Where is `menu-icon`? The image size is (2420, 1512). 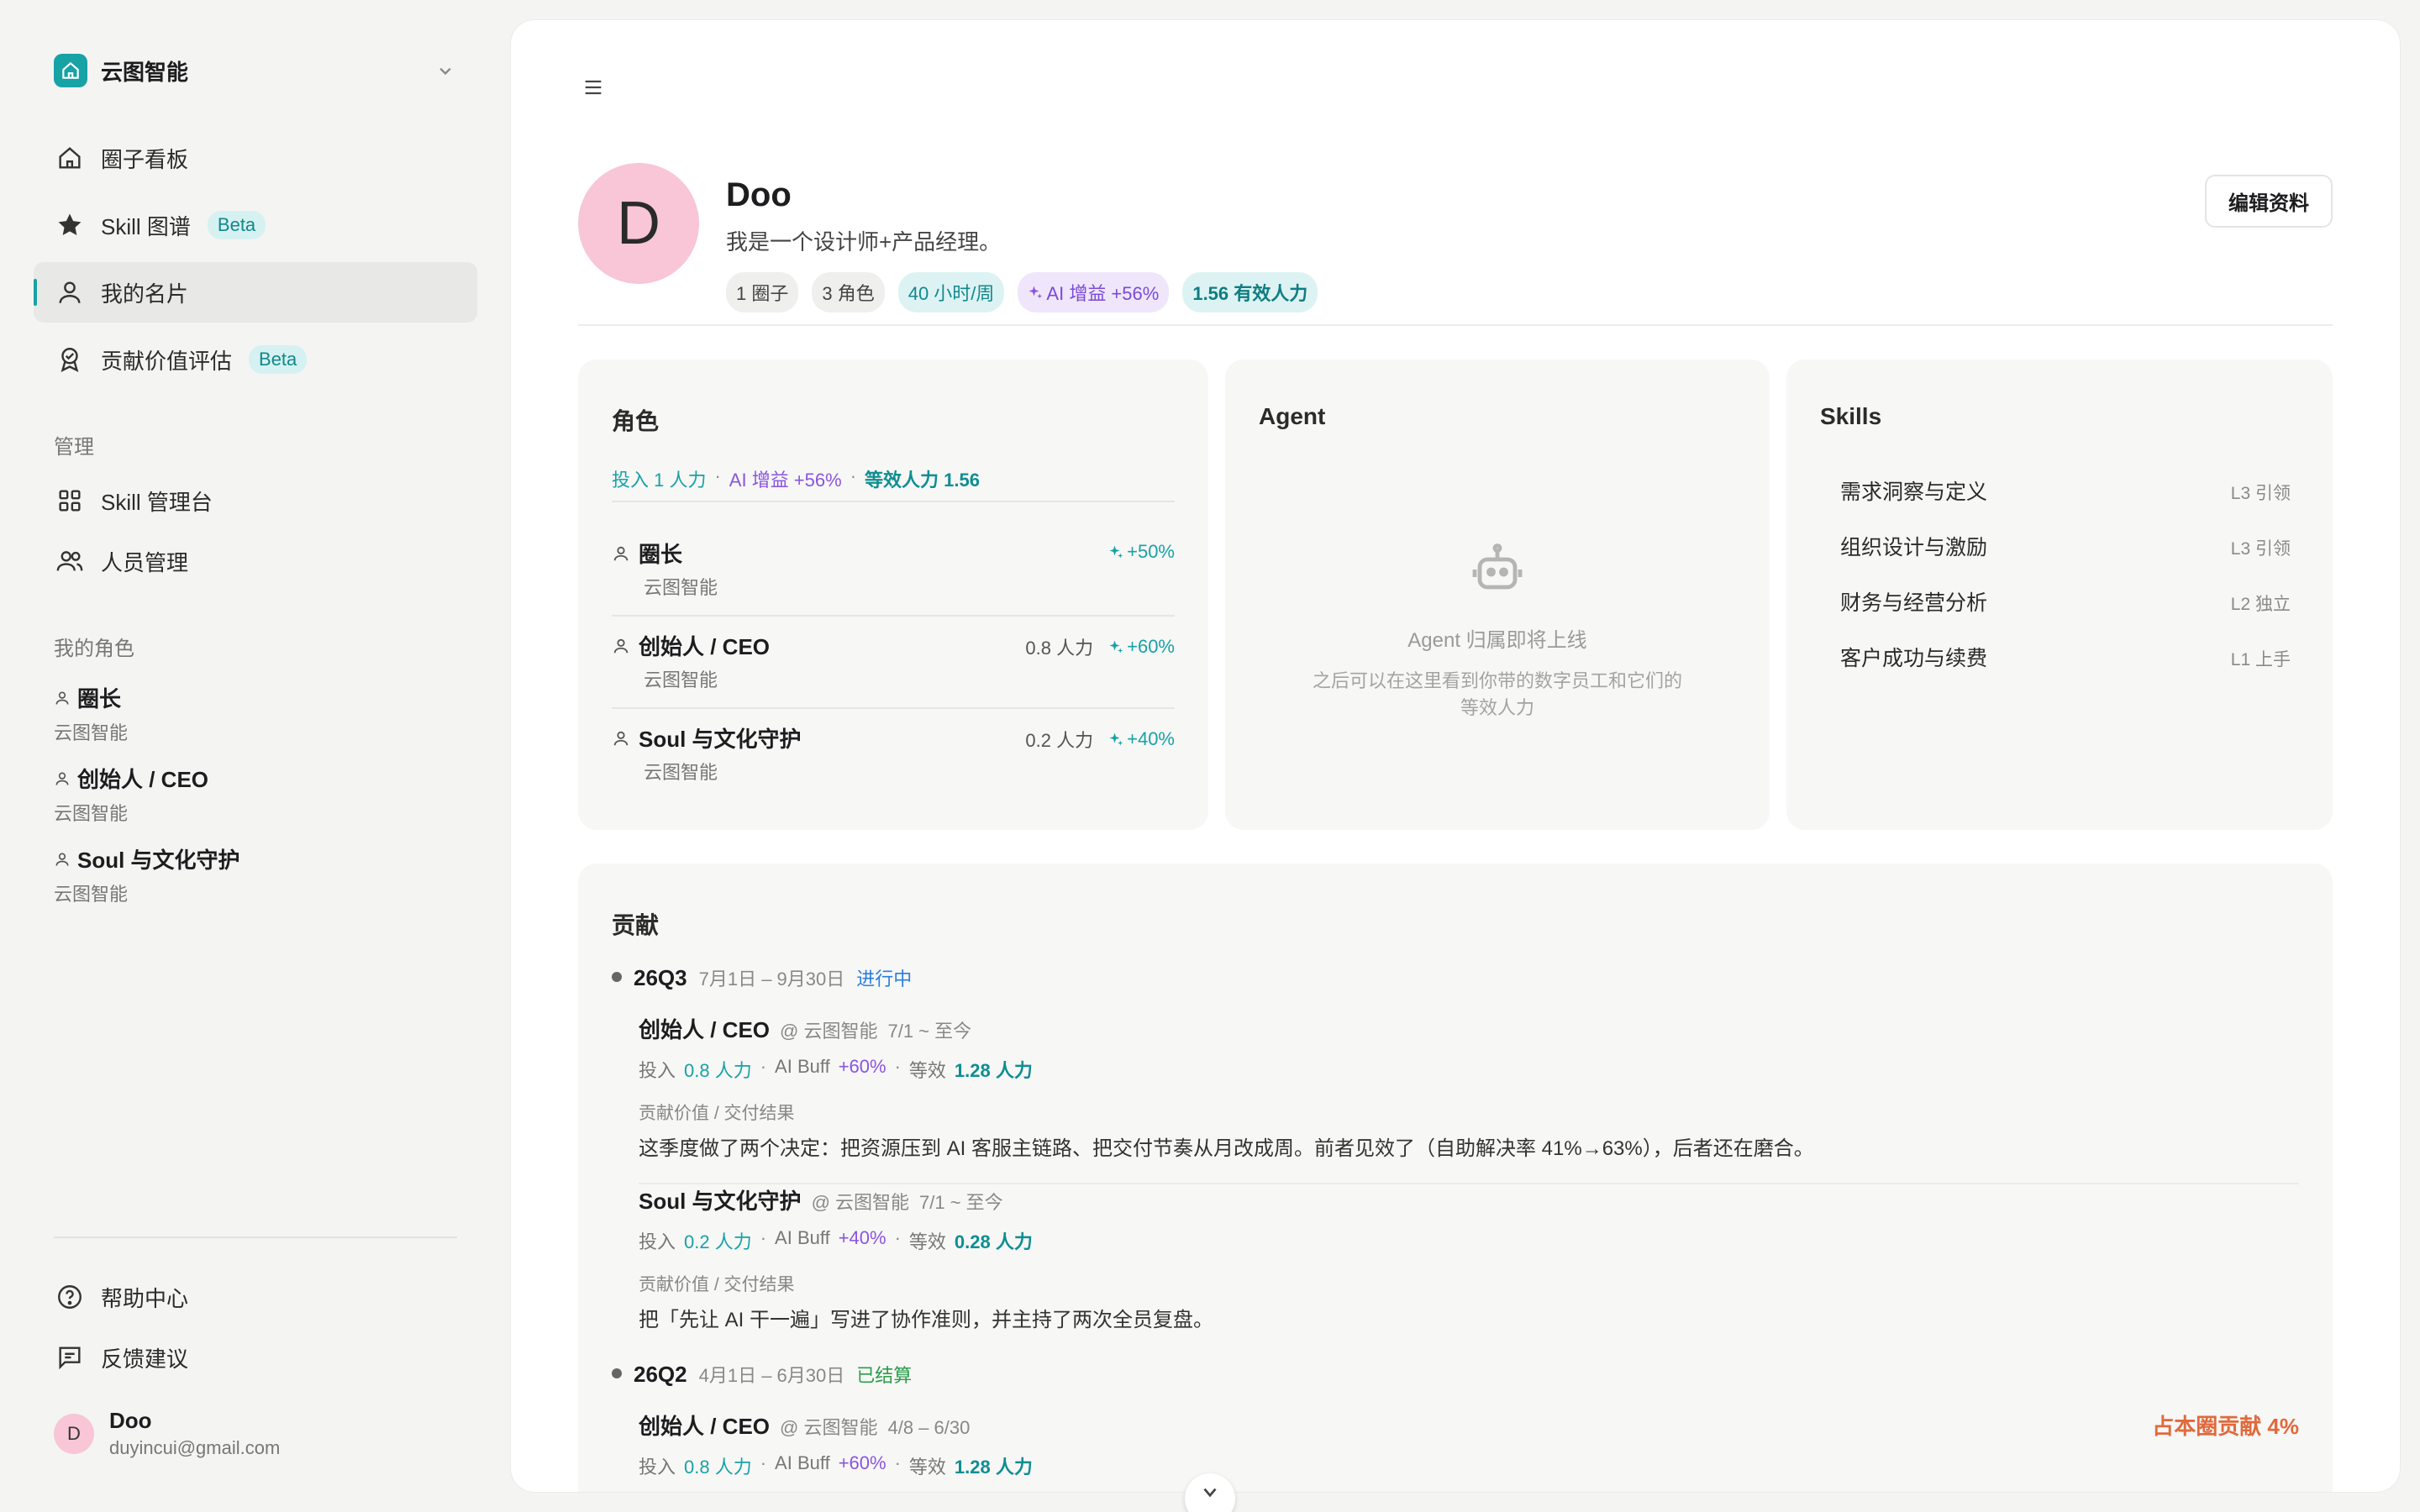
menu-icon is located at coordinates (593, 87).